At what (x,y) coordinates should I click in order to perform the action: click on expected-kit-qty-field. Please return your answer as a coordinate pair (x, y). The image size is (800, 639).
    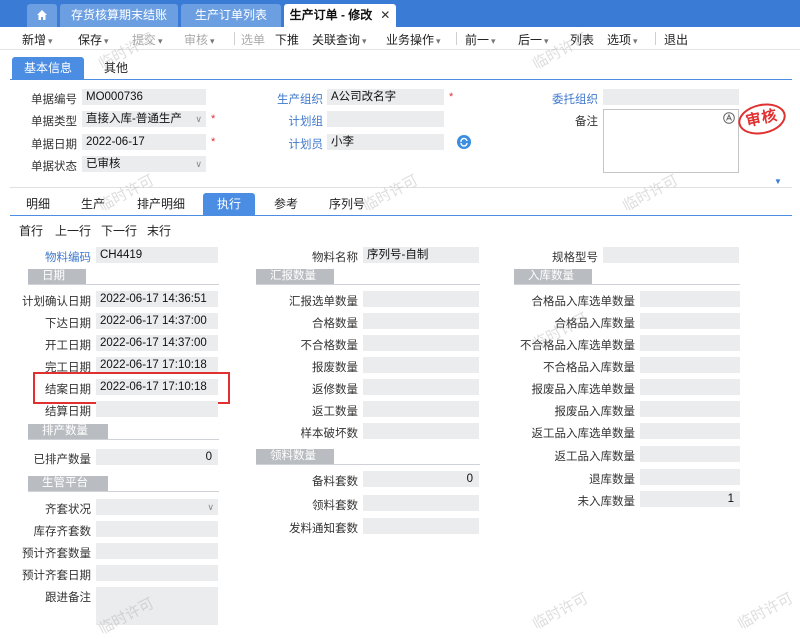
    Looking at the image, I should click on (157, 551).